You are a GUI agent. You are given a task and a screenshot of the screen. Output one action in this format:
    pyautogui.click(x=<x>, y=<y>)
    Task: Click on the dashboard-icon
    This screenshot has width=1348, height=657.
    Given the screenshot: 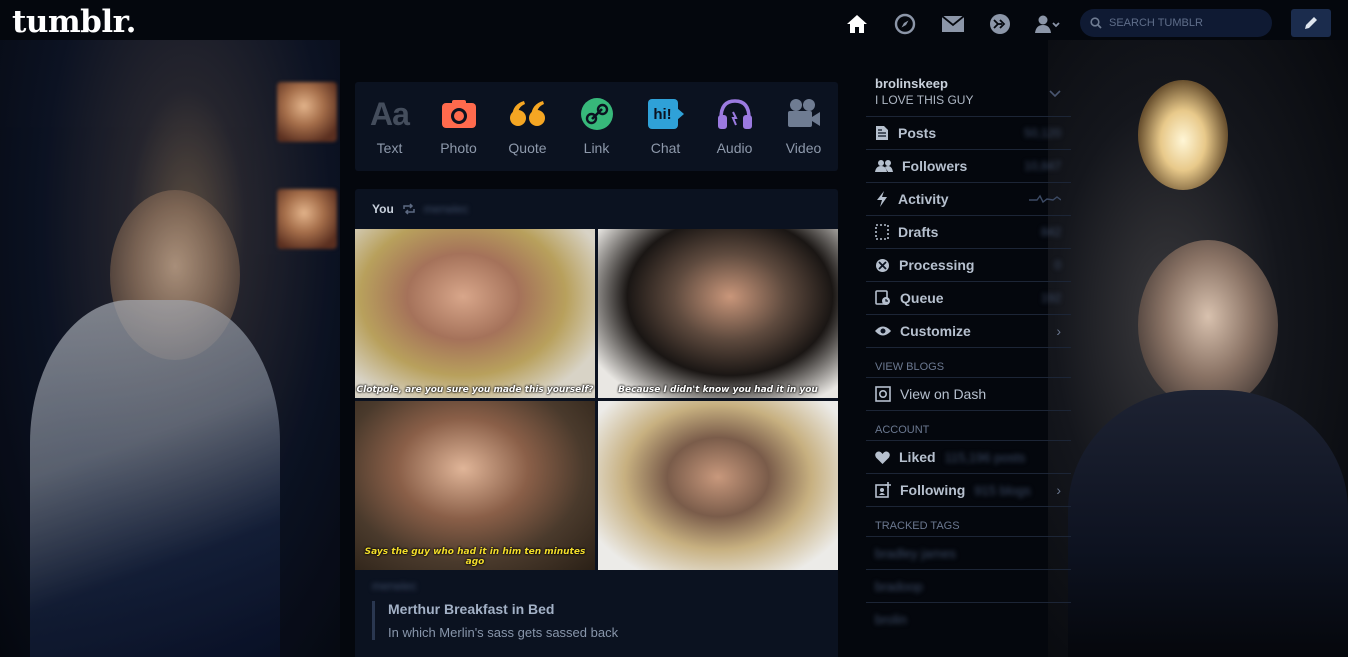 What is the action you would take?
    pyautogui.click(x=883, y=394)
    